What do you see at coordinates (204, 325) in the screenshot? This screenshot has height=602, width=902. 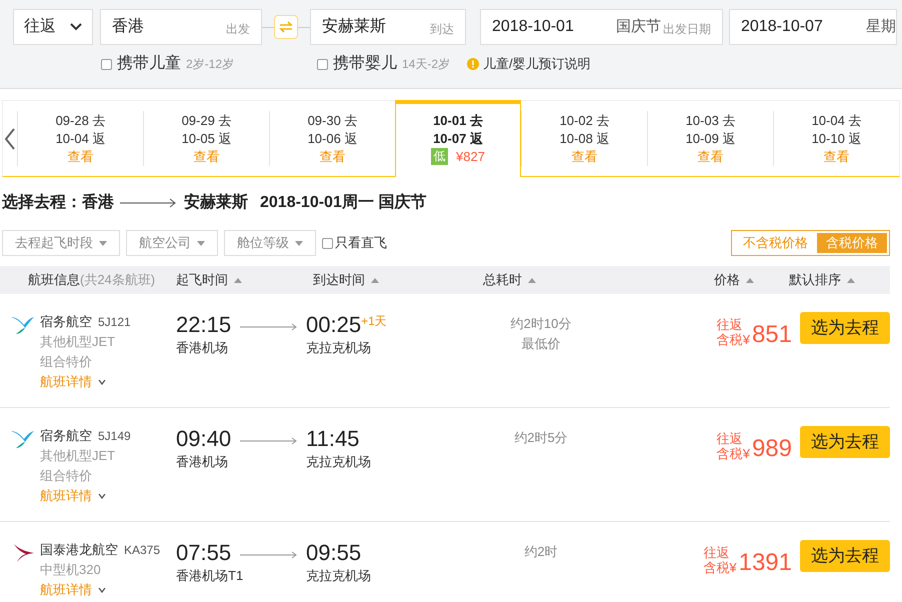 I see `departure-time: 22:15` at bounding box center [204, 325].